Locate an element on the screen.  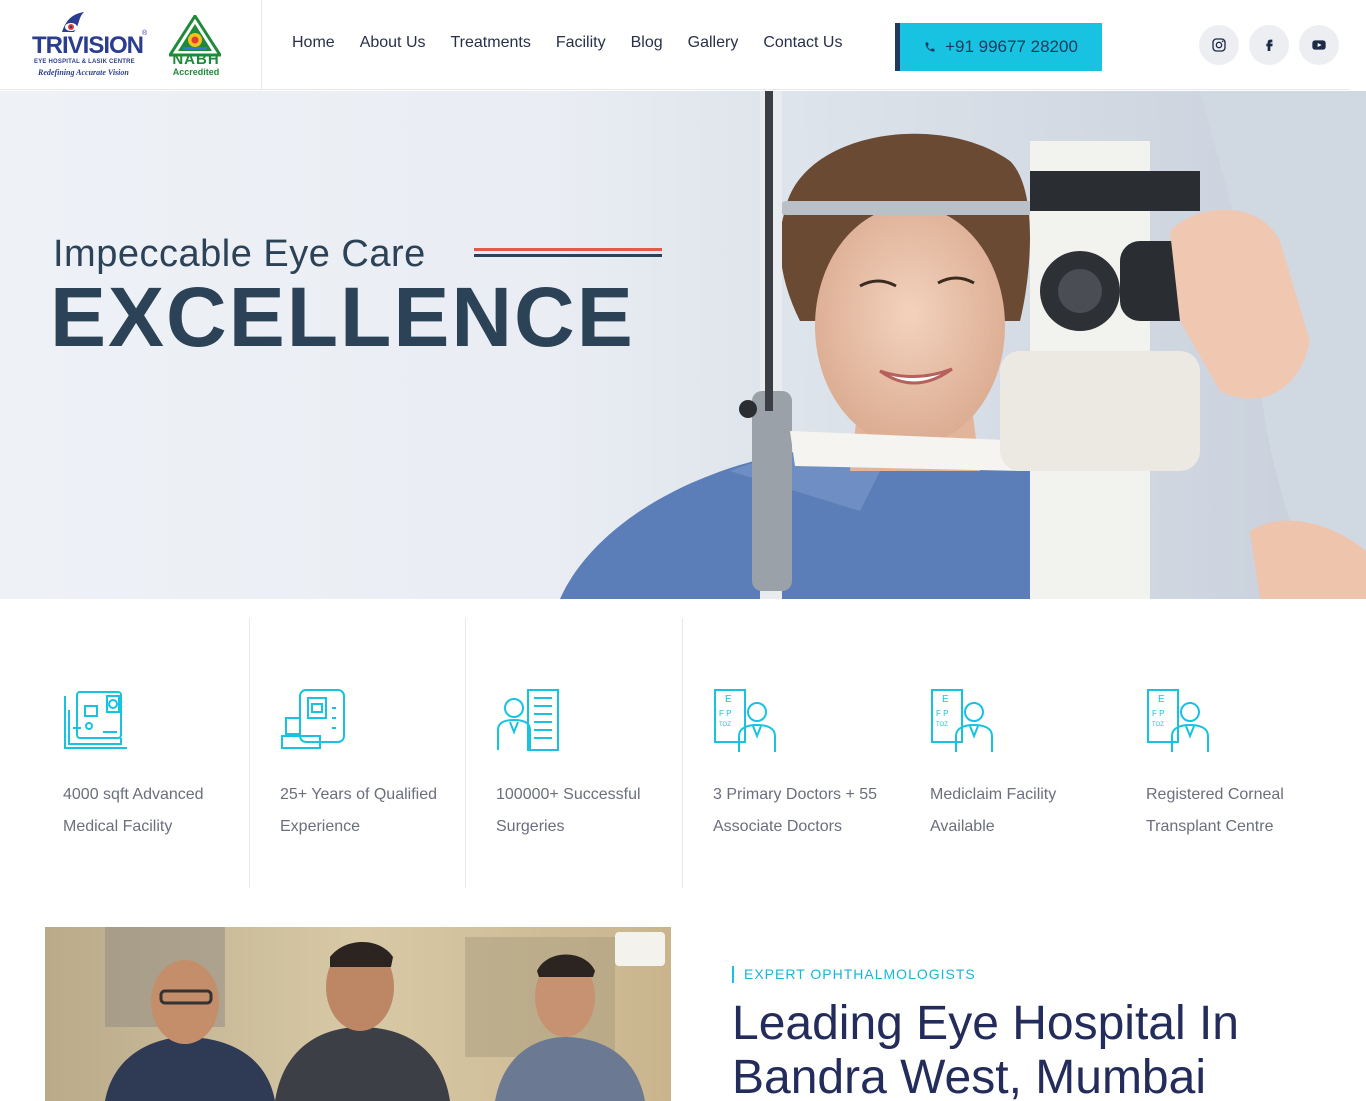
nav-contact-us: Contact Us is located at coordinates (802, 43).